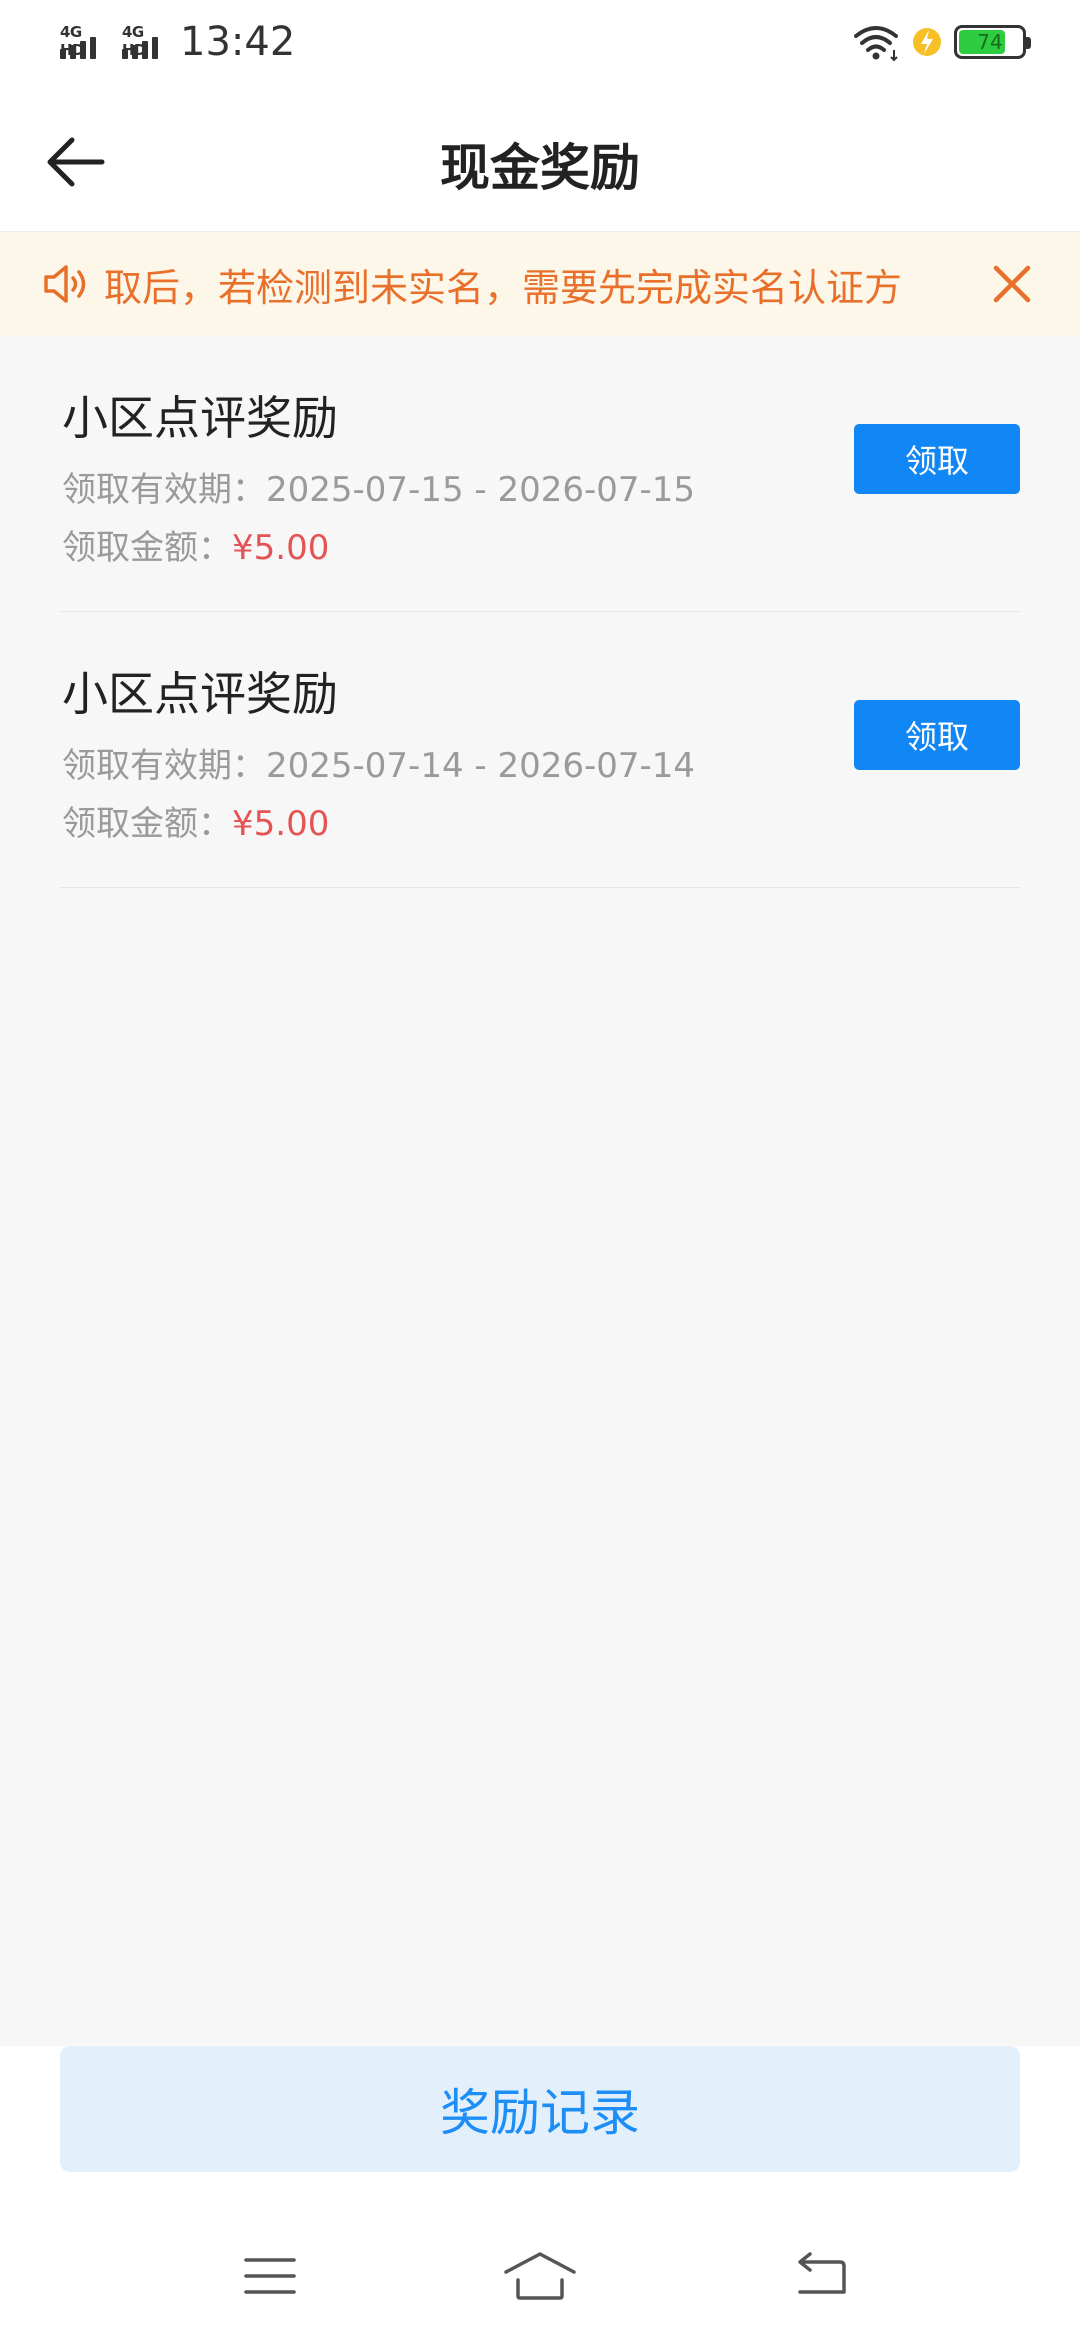  I want to click on reward-records-button: 奖励记录, so click(540, 2109).